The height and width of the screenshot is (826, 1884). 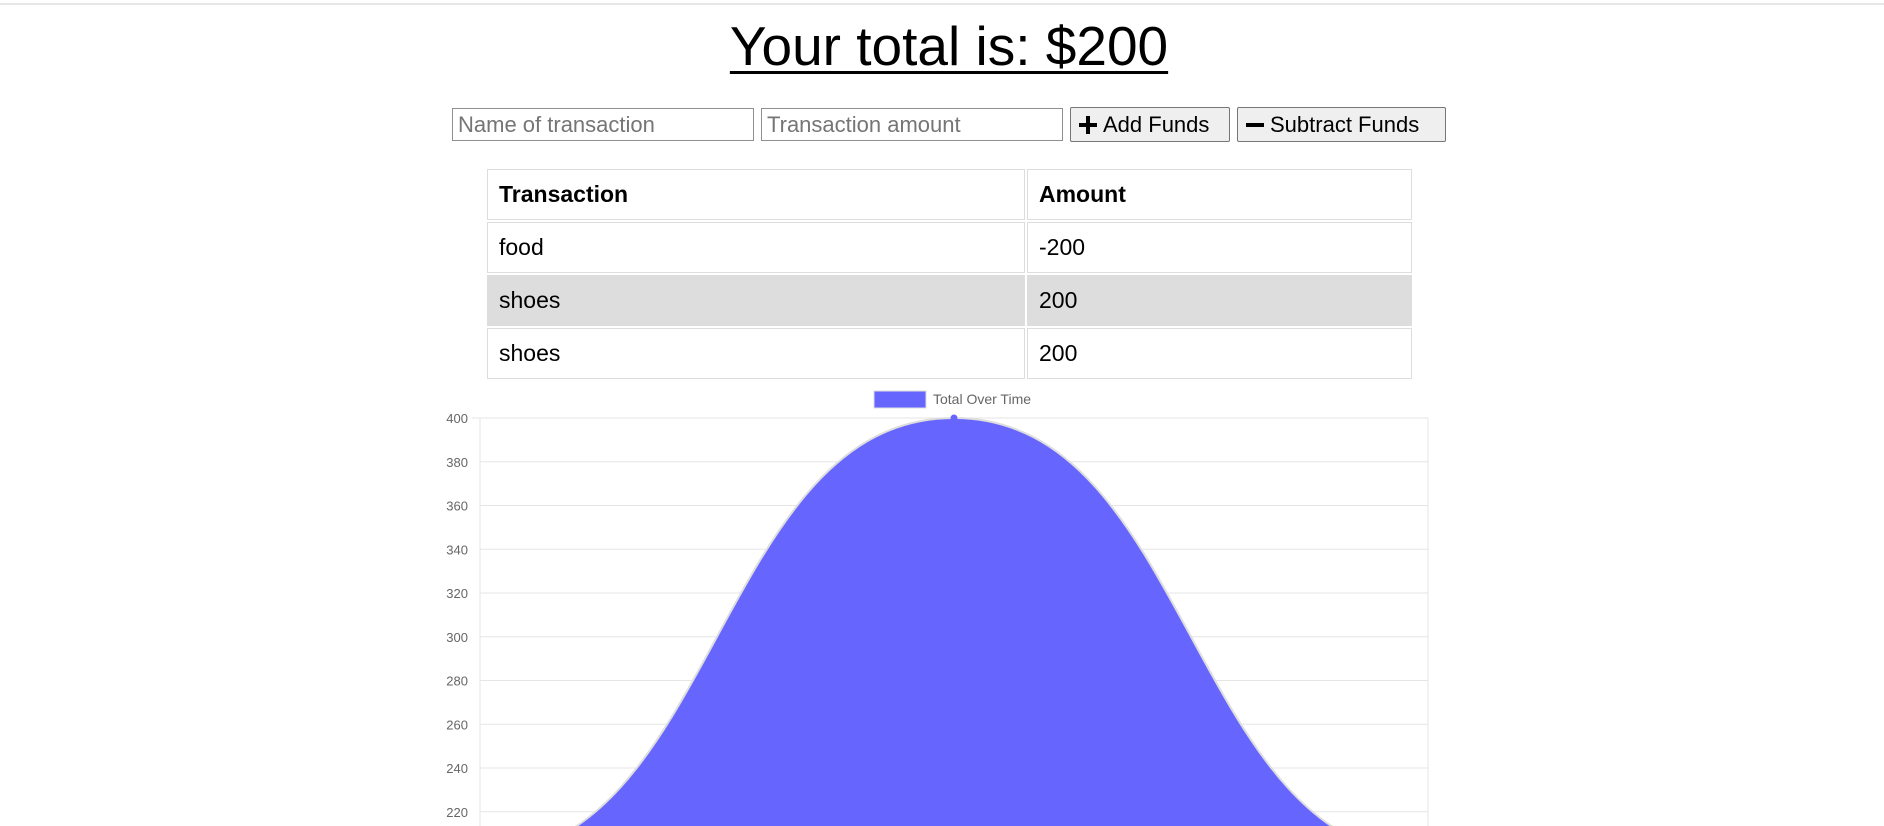 What do you see at coordinates (1156, 124) in the screenshot?
I see `add-funds-label: Add Funds` at bounding box center [1156, 124].